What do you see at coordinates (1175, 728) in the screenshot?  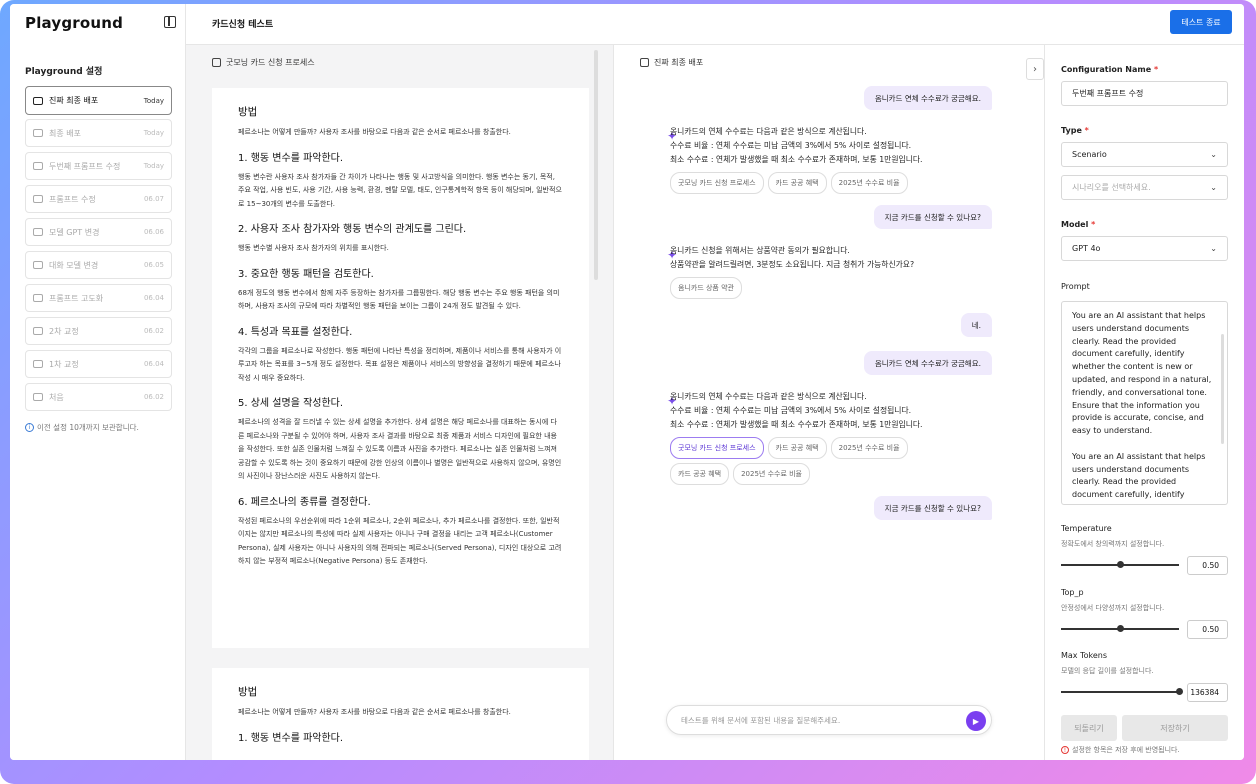 I see `save-button: 저장하기` at bounding box center [1175, 728].